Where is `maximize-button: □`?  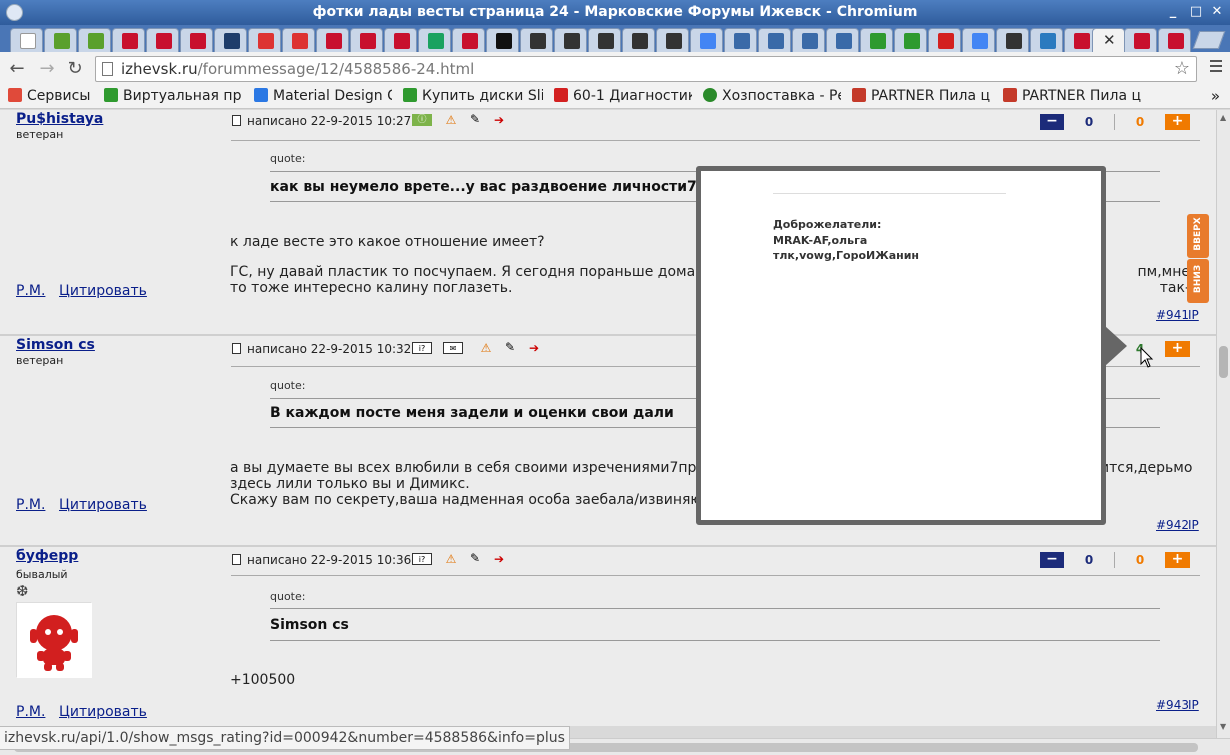 maximize-button: □ is located at coordinates (1196, 12).